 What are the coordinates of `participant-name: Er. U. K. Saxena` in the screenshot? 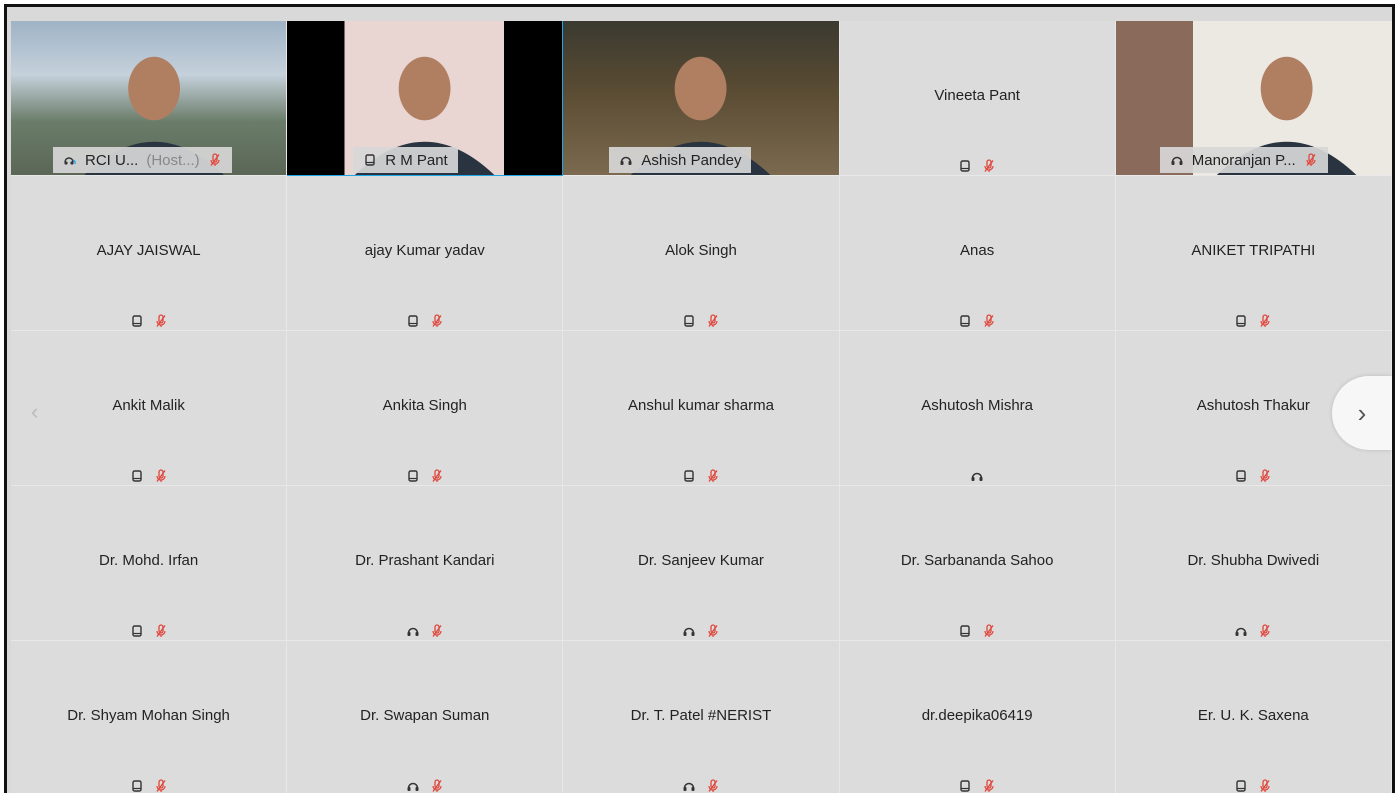 It's located at (1253, 715).